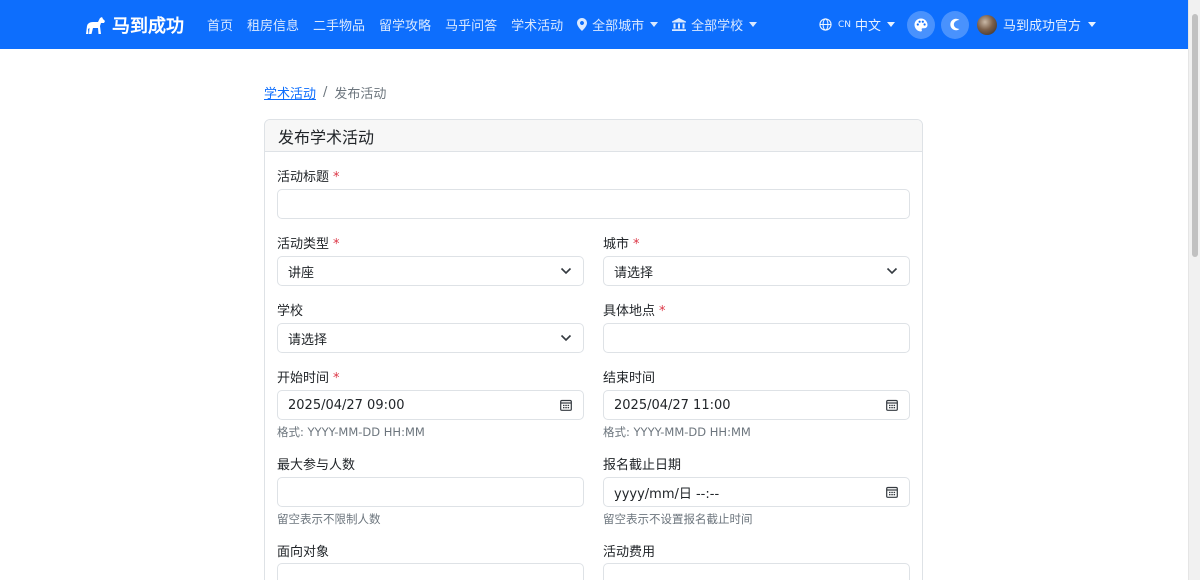  I want to click on user-name: 马到成功官方, so click(1041, 26).